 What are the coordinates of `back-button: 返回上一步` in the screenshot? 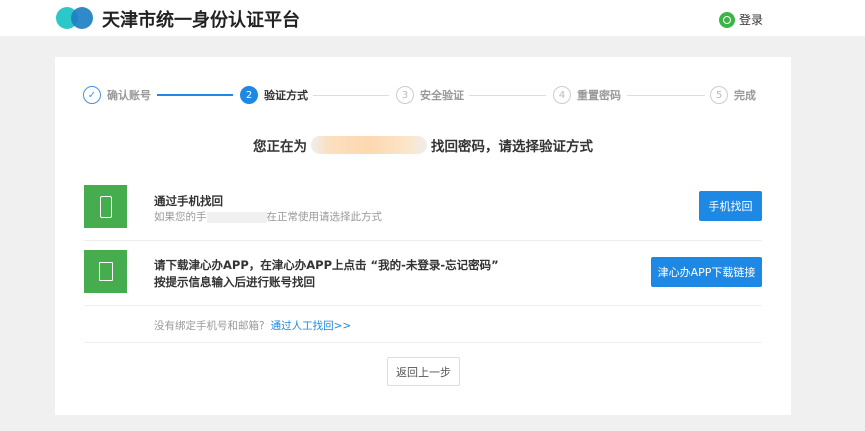 It's located at (423, 371).